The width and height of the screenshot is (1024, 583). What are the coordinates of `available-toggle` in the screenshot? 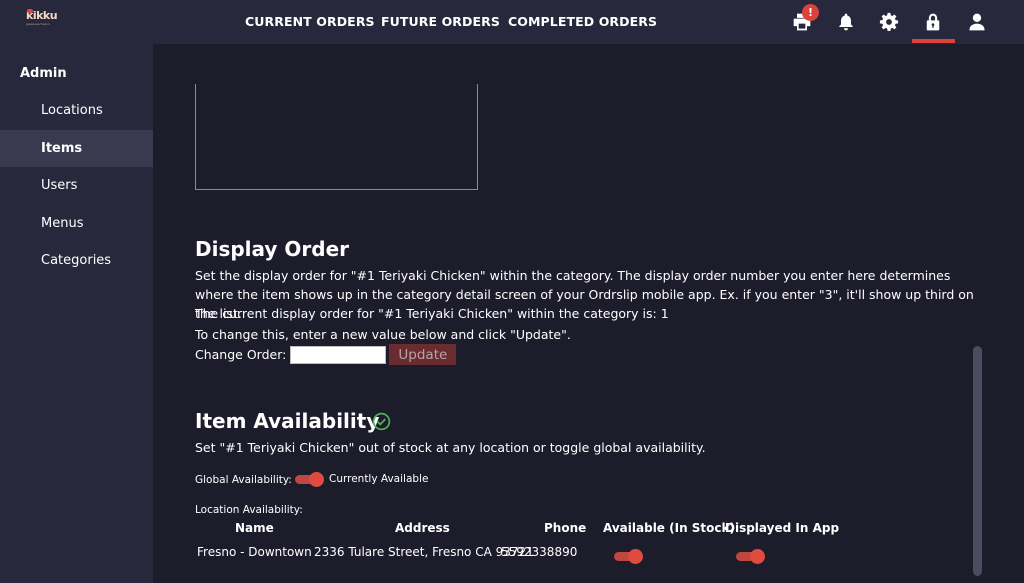 It's located at (629, 556).